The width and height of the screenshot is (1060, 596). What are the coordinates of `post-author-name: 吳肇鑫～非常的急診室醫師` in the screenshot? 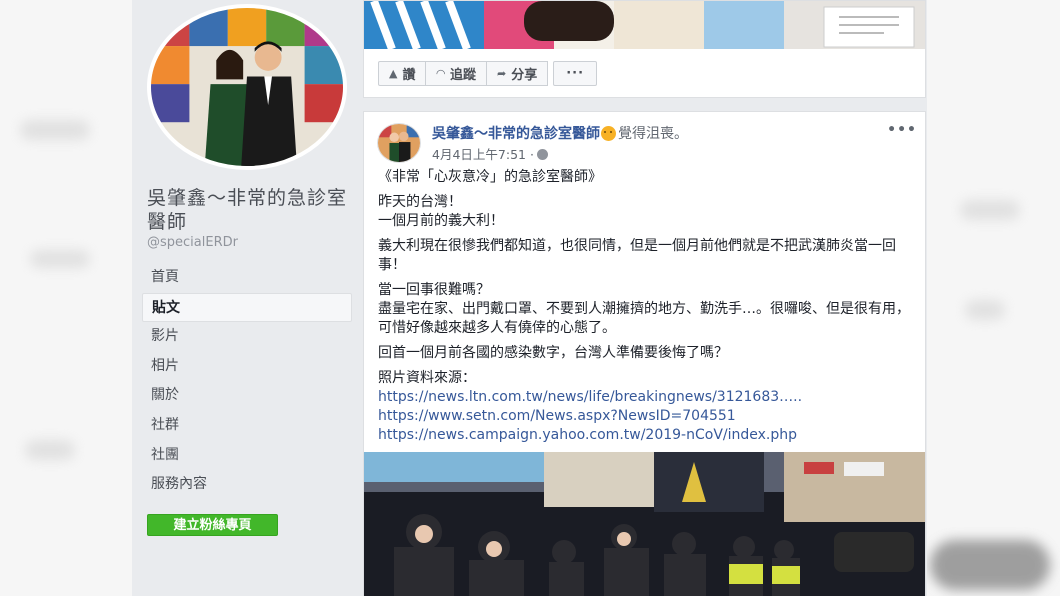 It's located at (516, 133).